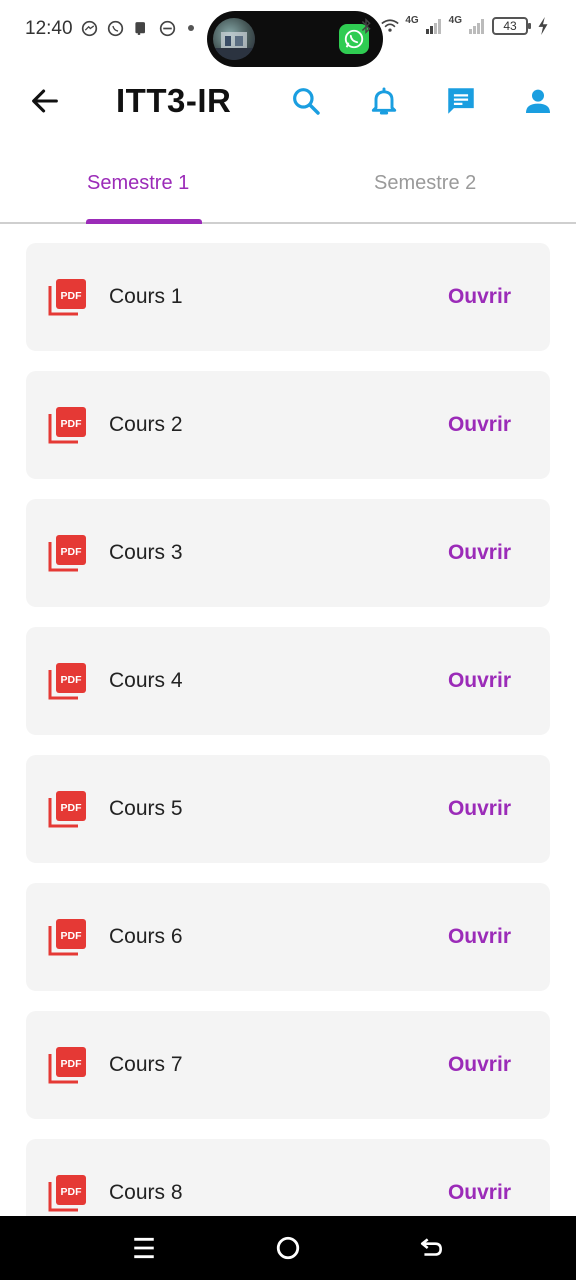 This screenshot has width=576, height=1280. I want to click on semester-tabs: Semestre 1 Semestre 2, so click(288, 187).